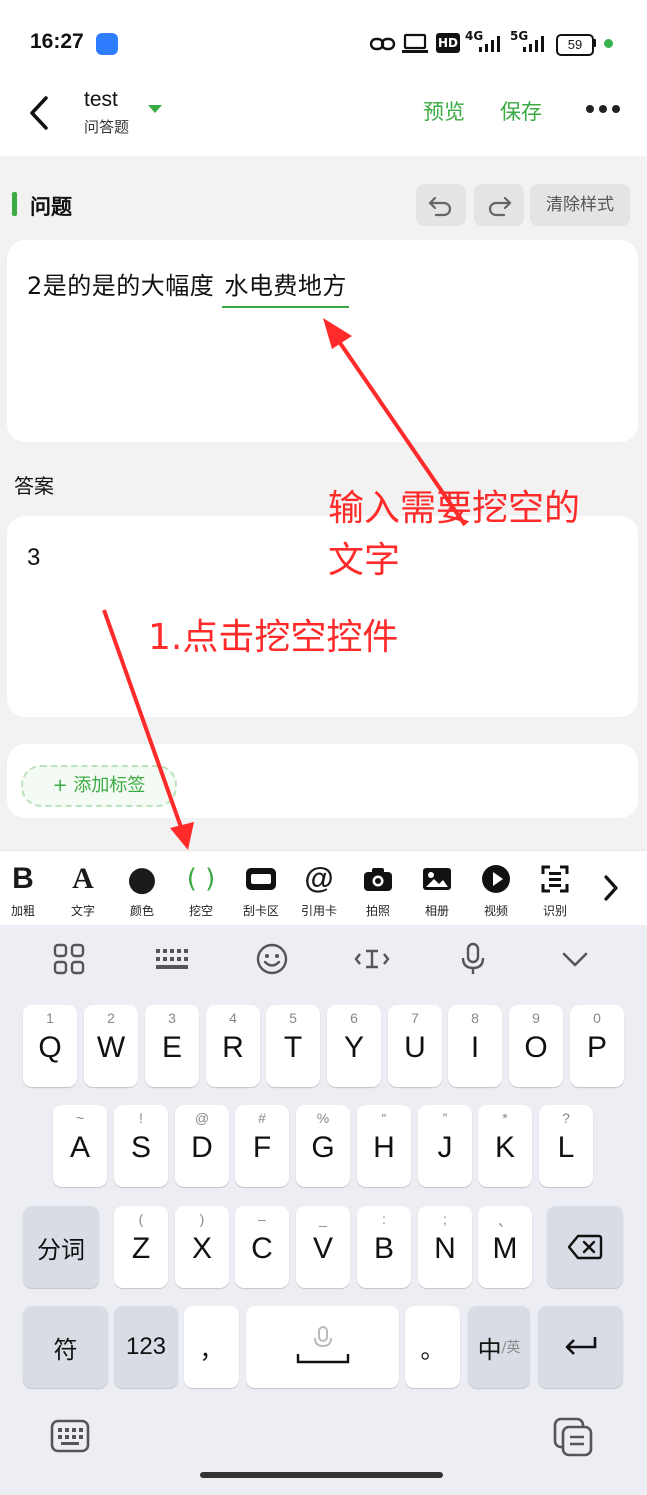 The height and width of the screenshot is (1495, 647). I want to click on annotation-input-hint: 输入需要挖空的 文字, so click(454, 535).